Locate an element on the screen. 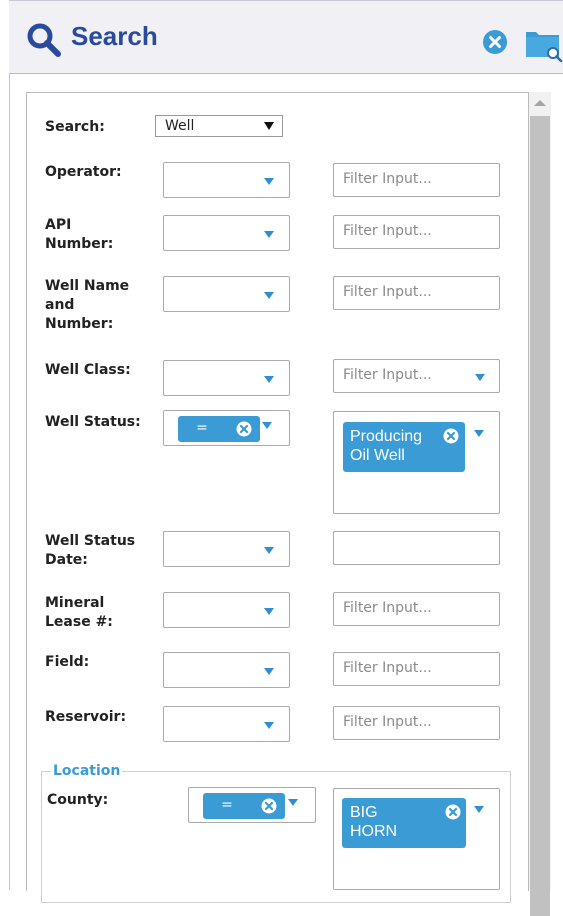 Image resolution: width=563 pixels, height=916 pixels. tag-line: BIG is located at coordinates (364, 812).